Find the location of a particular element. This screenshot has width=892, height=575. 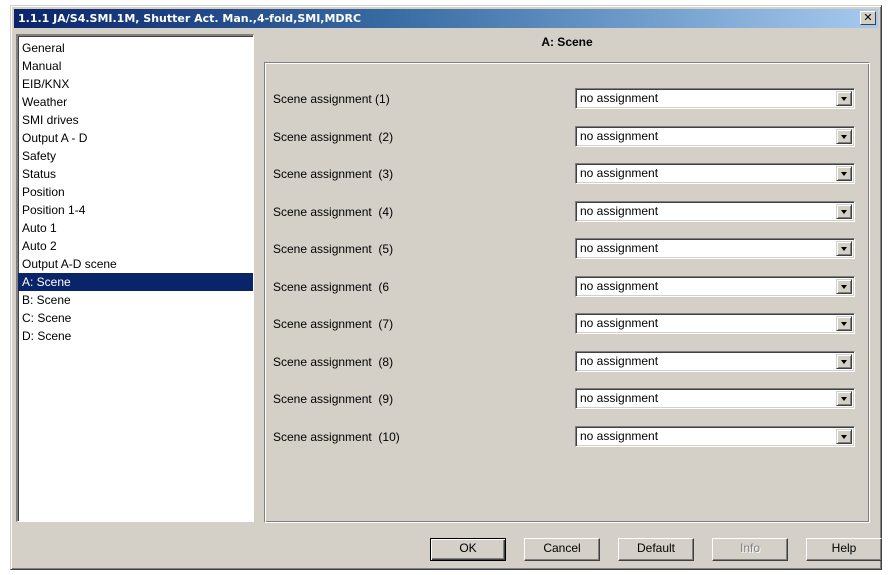

cancel-button: Cancel is located at coordinates (562, 549).